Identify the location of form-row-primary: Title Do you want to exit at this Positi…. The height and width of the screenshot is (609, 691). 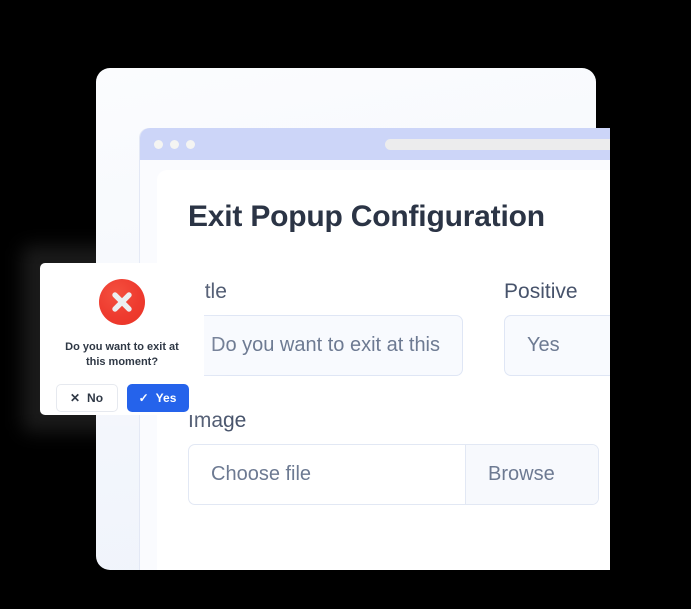
(399, 328).